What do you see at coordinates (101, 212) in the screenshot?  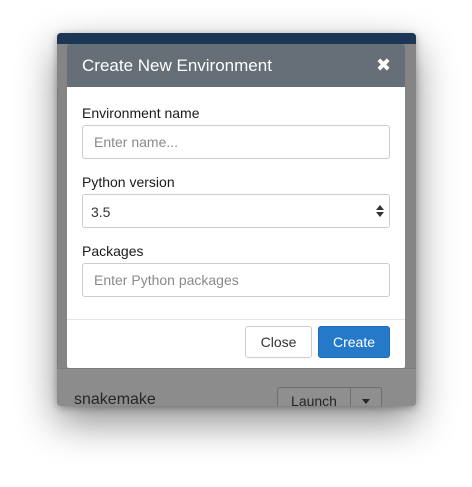 I see `python-version-value: 3.5` at bounding box center [101, 212].